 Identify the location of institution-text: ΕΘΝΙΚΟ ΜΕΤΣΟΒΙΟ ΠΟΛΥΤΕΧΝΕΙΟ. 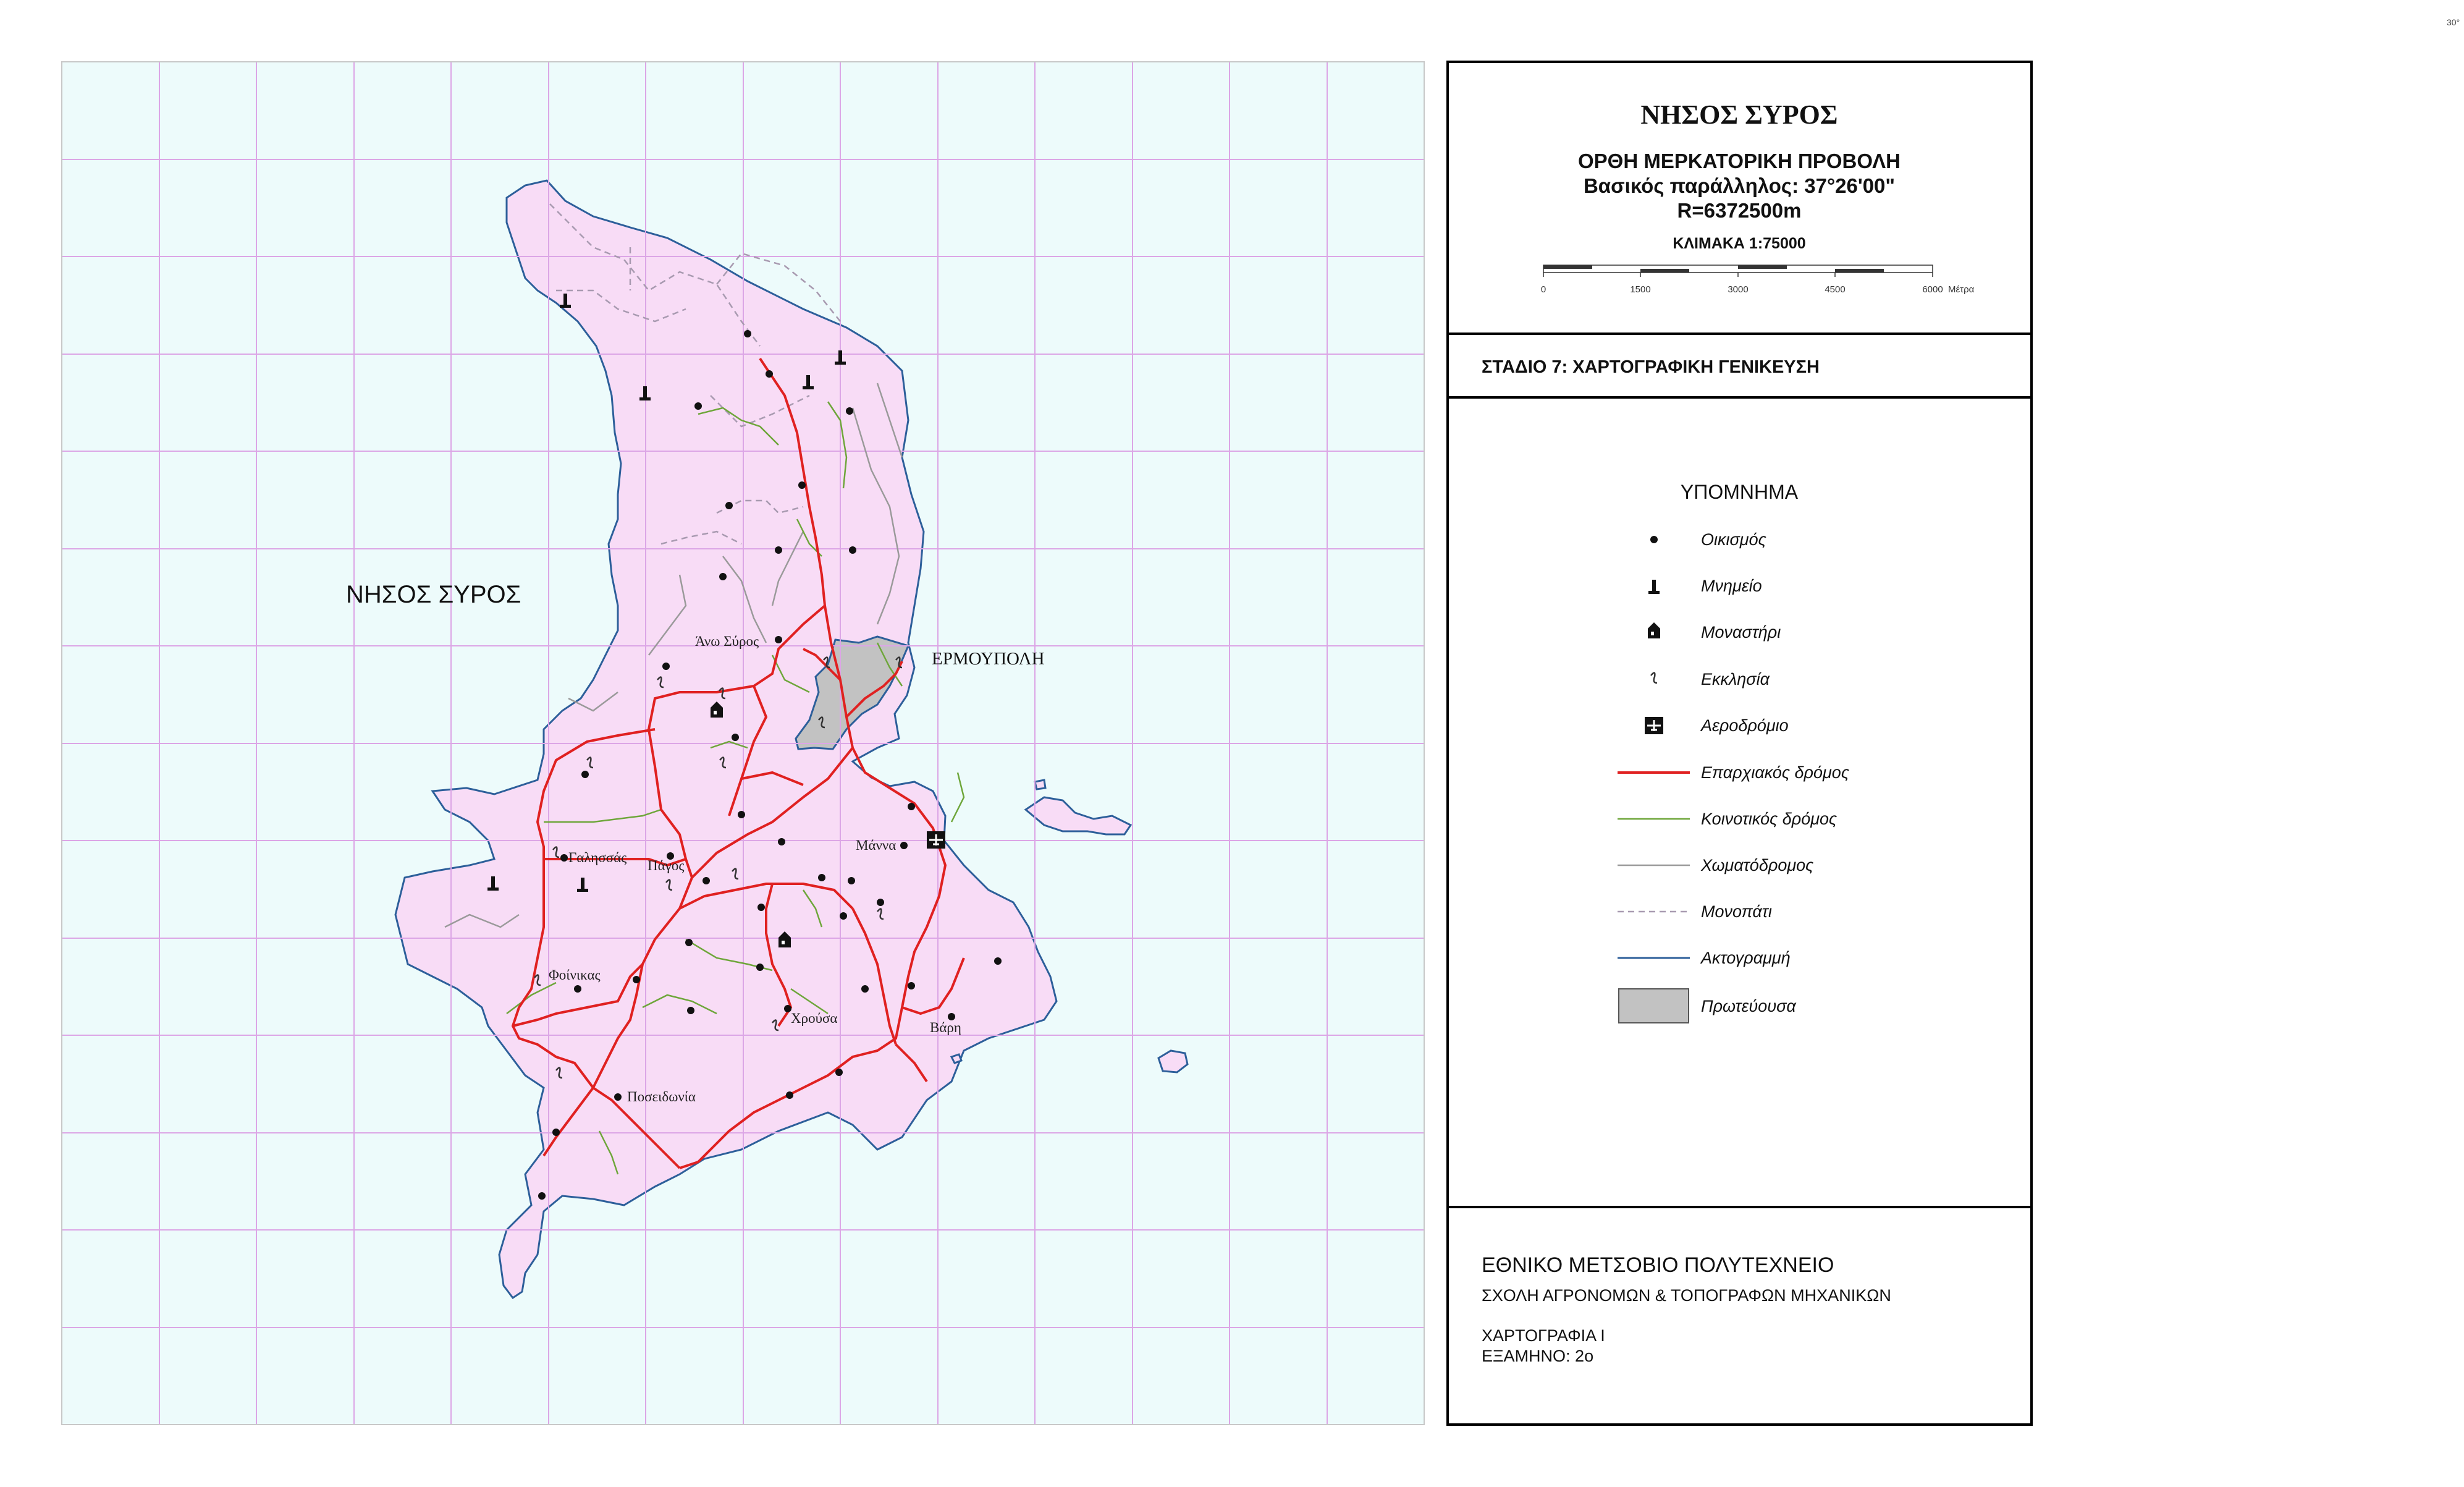
(1658, 1265).